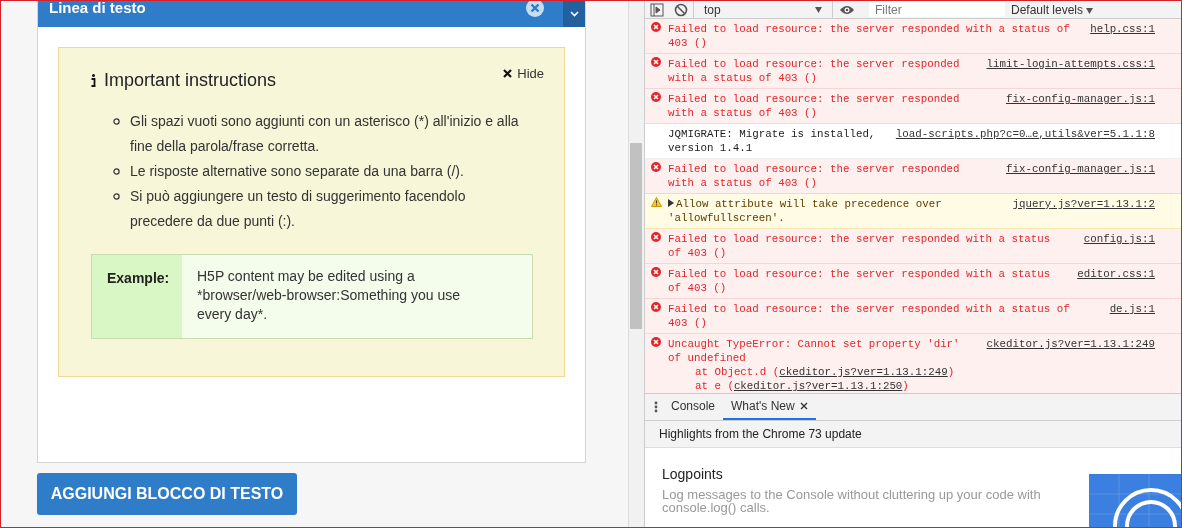 This screenshot has width=1182, height=528. Describe the element at coordinates (523, 73) in the screenshot. I see `hide-button: Hide` at that location.